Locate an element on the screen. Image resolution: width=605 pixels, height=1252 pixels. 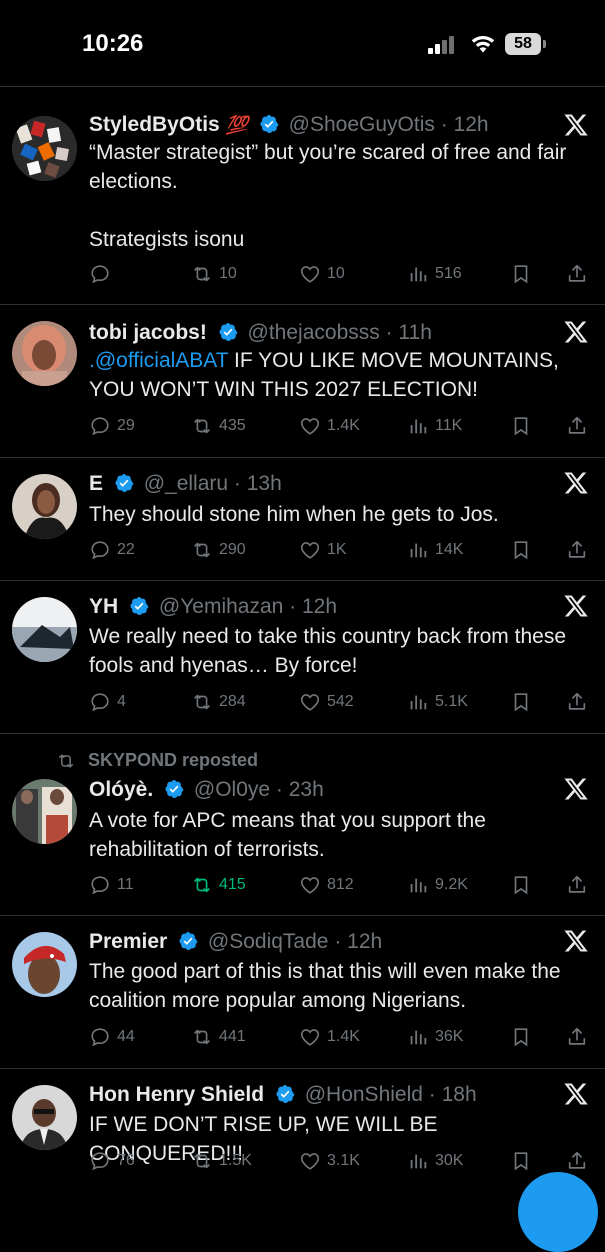
views-button: 9.2K is located at coordinates (437, 885).